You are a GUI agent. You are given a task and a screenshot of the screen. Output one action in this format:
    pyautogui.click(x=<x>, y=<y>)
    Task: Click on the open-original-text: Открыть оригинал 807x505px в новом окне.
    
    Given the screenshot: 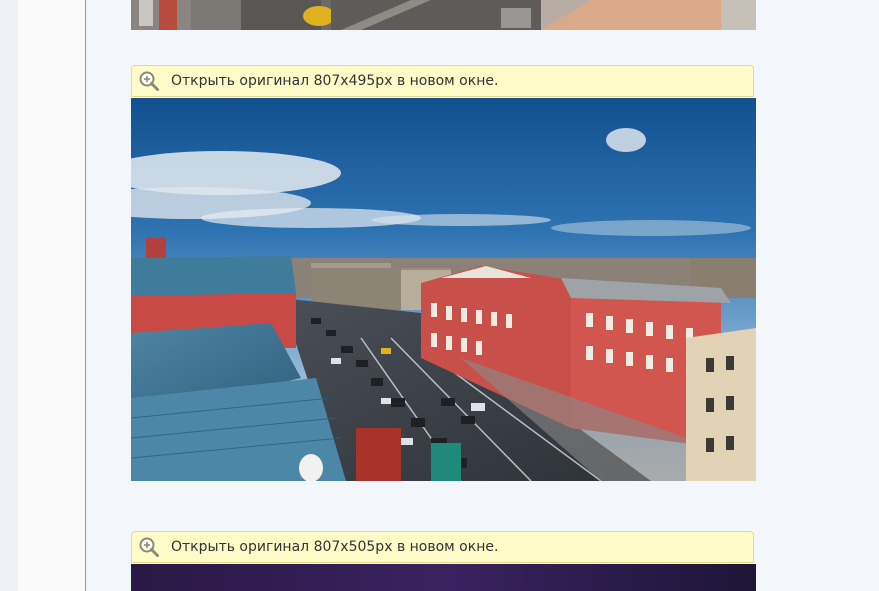 What is the action you would take?
    pyautogui.click(x=334, y=547)
    